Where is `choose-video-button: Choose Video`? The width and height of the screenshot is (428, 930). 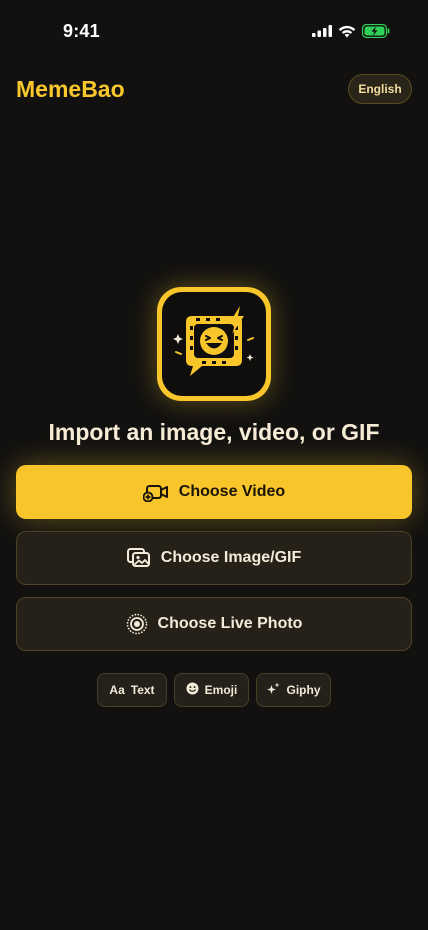
choose-video-button: Choose Video is located at coordinates (214, 492).